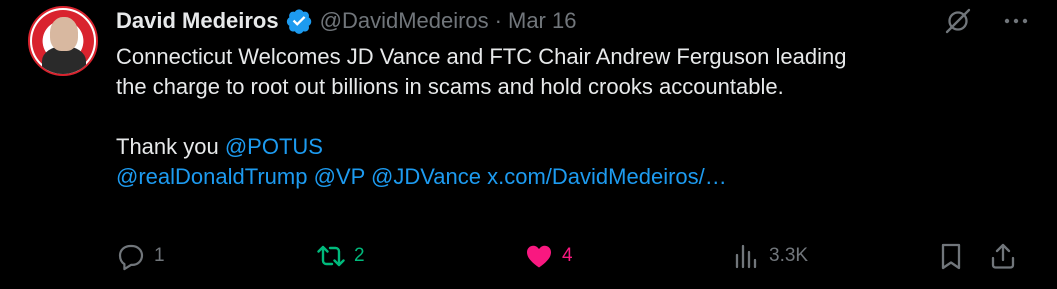 Image resolution: width=1057 pixels, height=289 pixels. Describe the element at coordinates (789, 255) in the screenshot. I see `views-count: 3.3K` at that location.